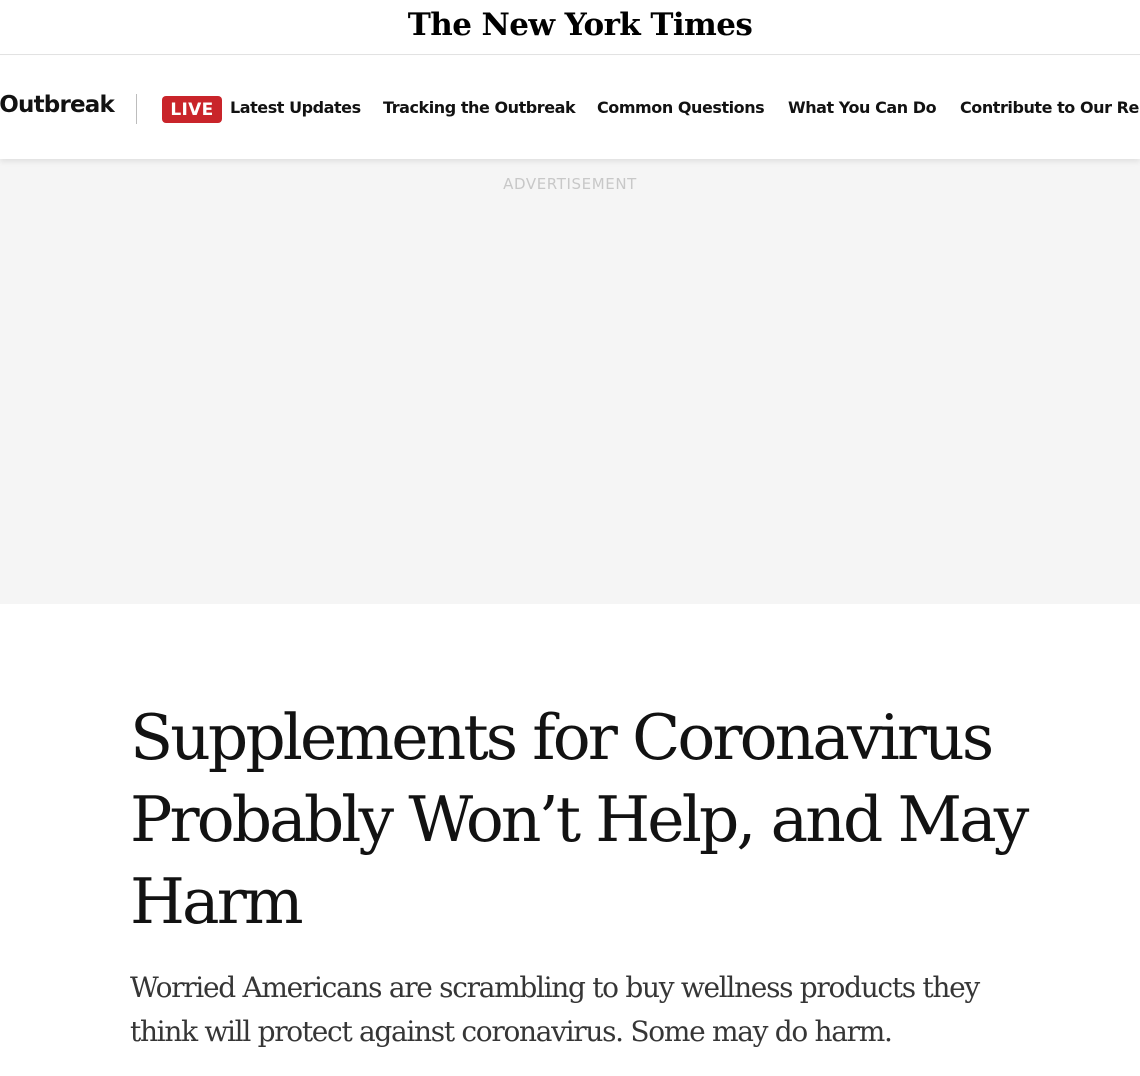 Image resolution: width=1140 pixels, height=1076 pixels. Describe the element at coordinates (295, 107) in the screenshot. I see `nav-link-latest-updates: Latest Updates` at that location.